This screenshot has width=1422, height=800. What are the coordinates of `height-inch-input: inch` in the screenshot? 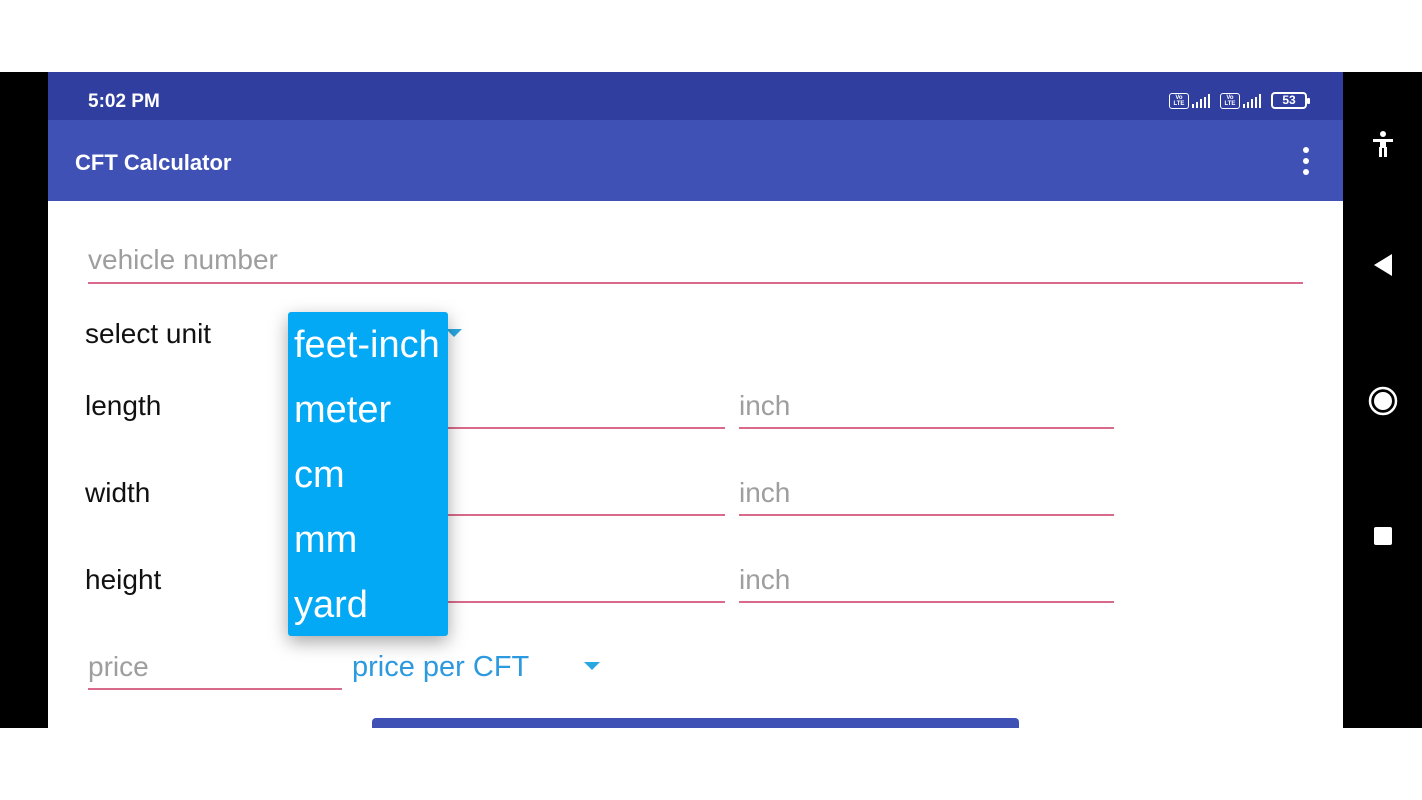 It's located at (926, 584).